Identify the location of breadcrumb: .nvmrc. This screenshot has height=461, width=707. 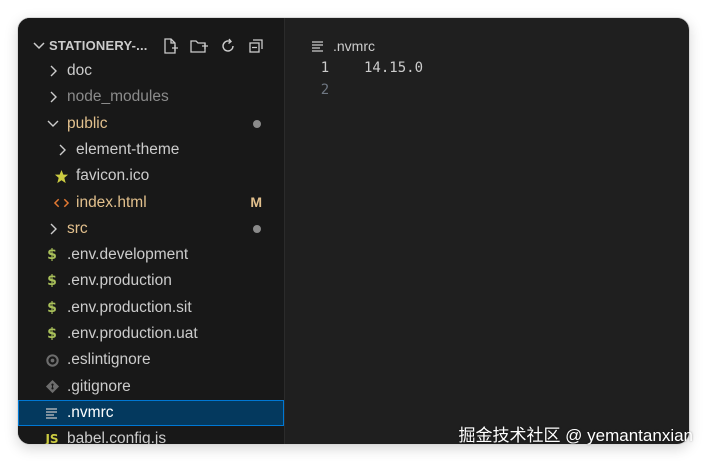
(343, 46).